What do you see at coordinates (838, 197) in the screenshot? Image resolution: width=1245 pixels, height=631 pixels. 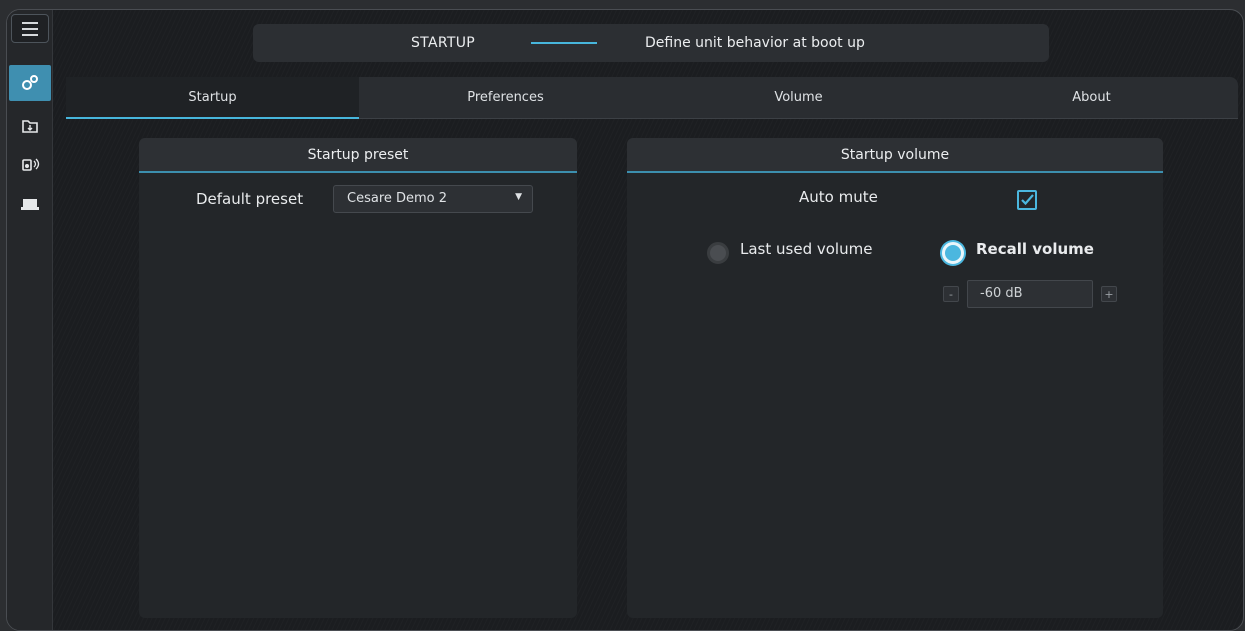 I see `auto-mute-label: Auto mute` at bounding box center [838, 197].